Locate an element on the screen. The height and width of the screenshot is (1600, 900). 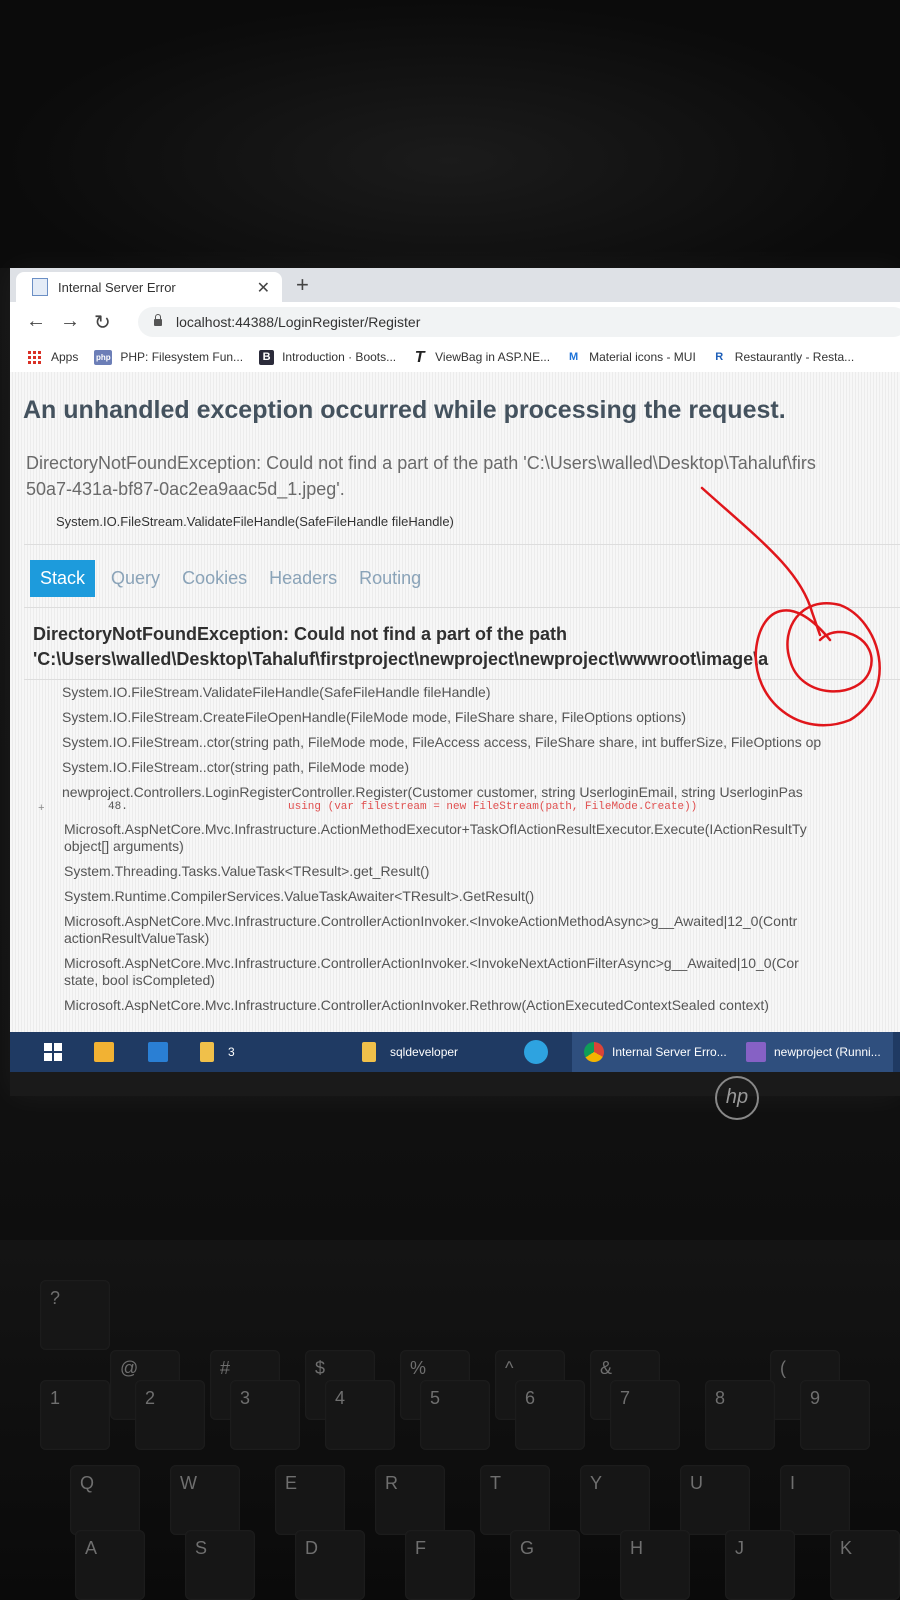
key: ? is located at coordinates (75, 1315).